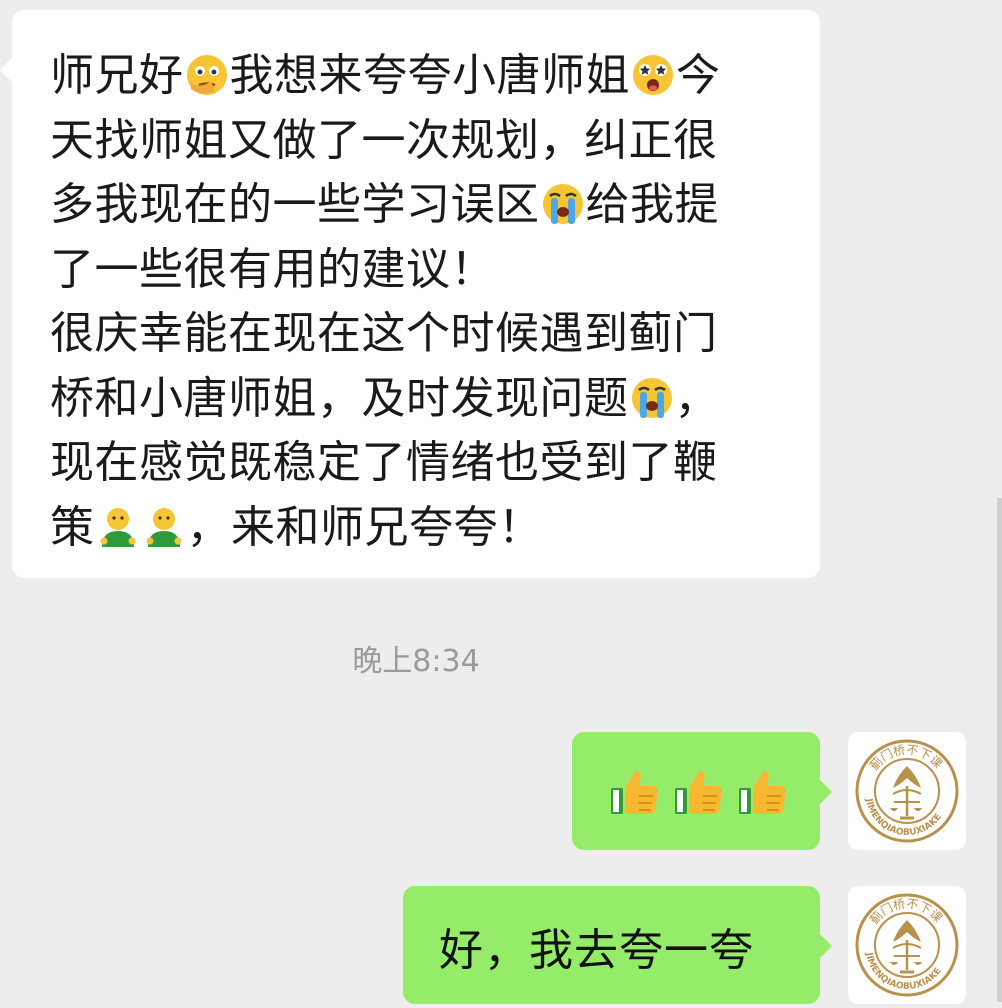 This screenshot has height=1008, width=1002. Describe the element at coordinates (384, 140) in the screenshot. I see `message-text-segment: 天找师姐又做了一次规划，纠正很` at that location.